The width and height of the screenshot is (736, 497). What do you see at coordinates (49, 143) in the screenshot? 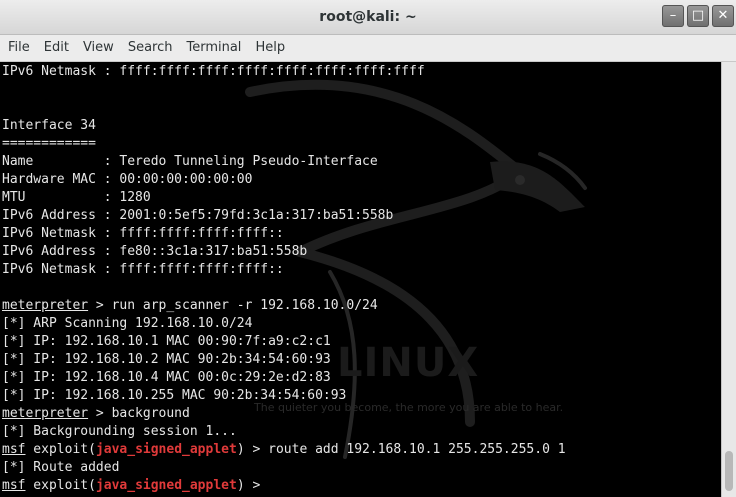
I see `terminal-text: ============` at bounding box center [49, 143].